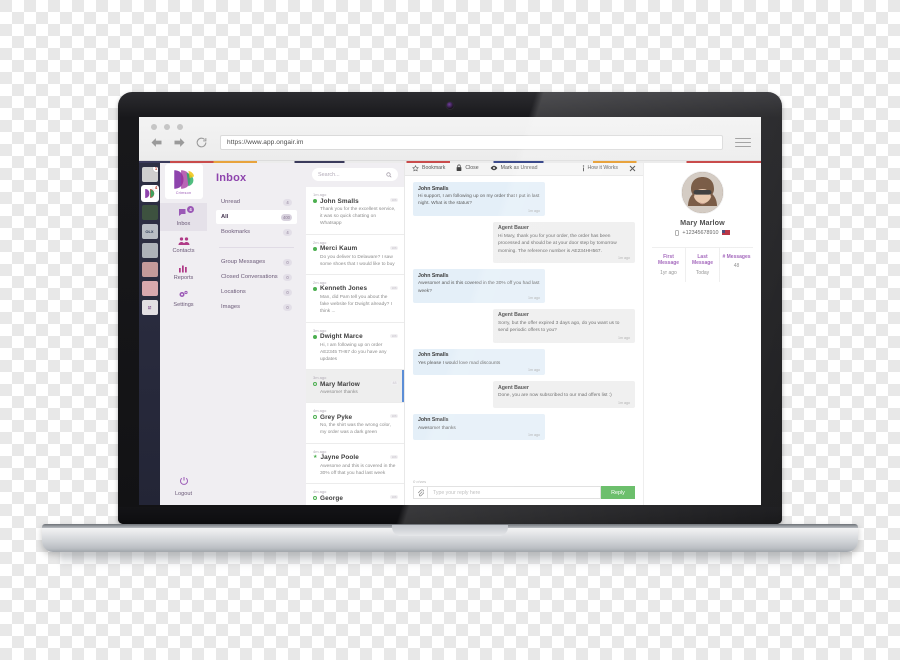 The height and width of the screenshot is (660, 900). What do you see at coordinates (256, 217) in the screenshot?
I see `folder-all: All 400` at bounding box center [256, 217].